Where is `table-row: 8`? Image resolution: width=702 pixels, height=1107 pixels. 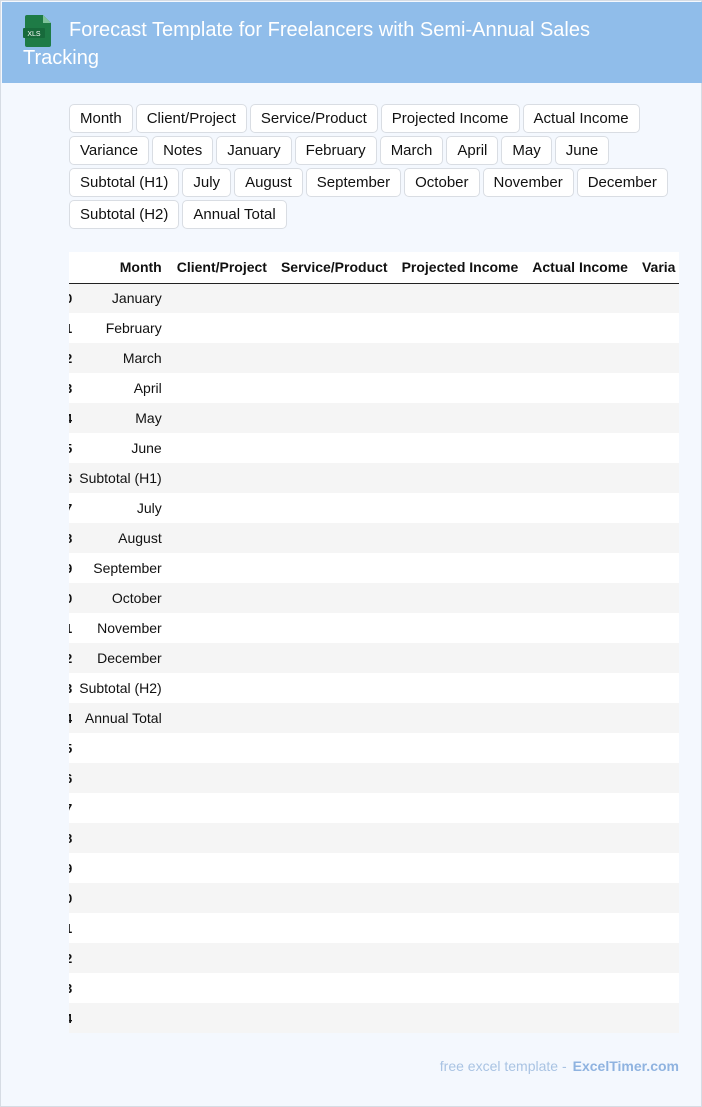 table-row: 8 is located at coordinates (374, 838).